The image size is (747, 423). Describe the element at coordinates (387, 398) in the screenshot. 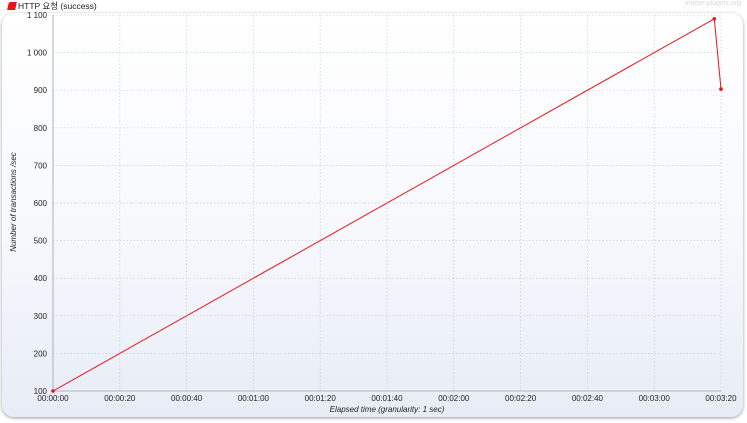

I see `x-tick-label: 00:01:40` at that location.